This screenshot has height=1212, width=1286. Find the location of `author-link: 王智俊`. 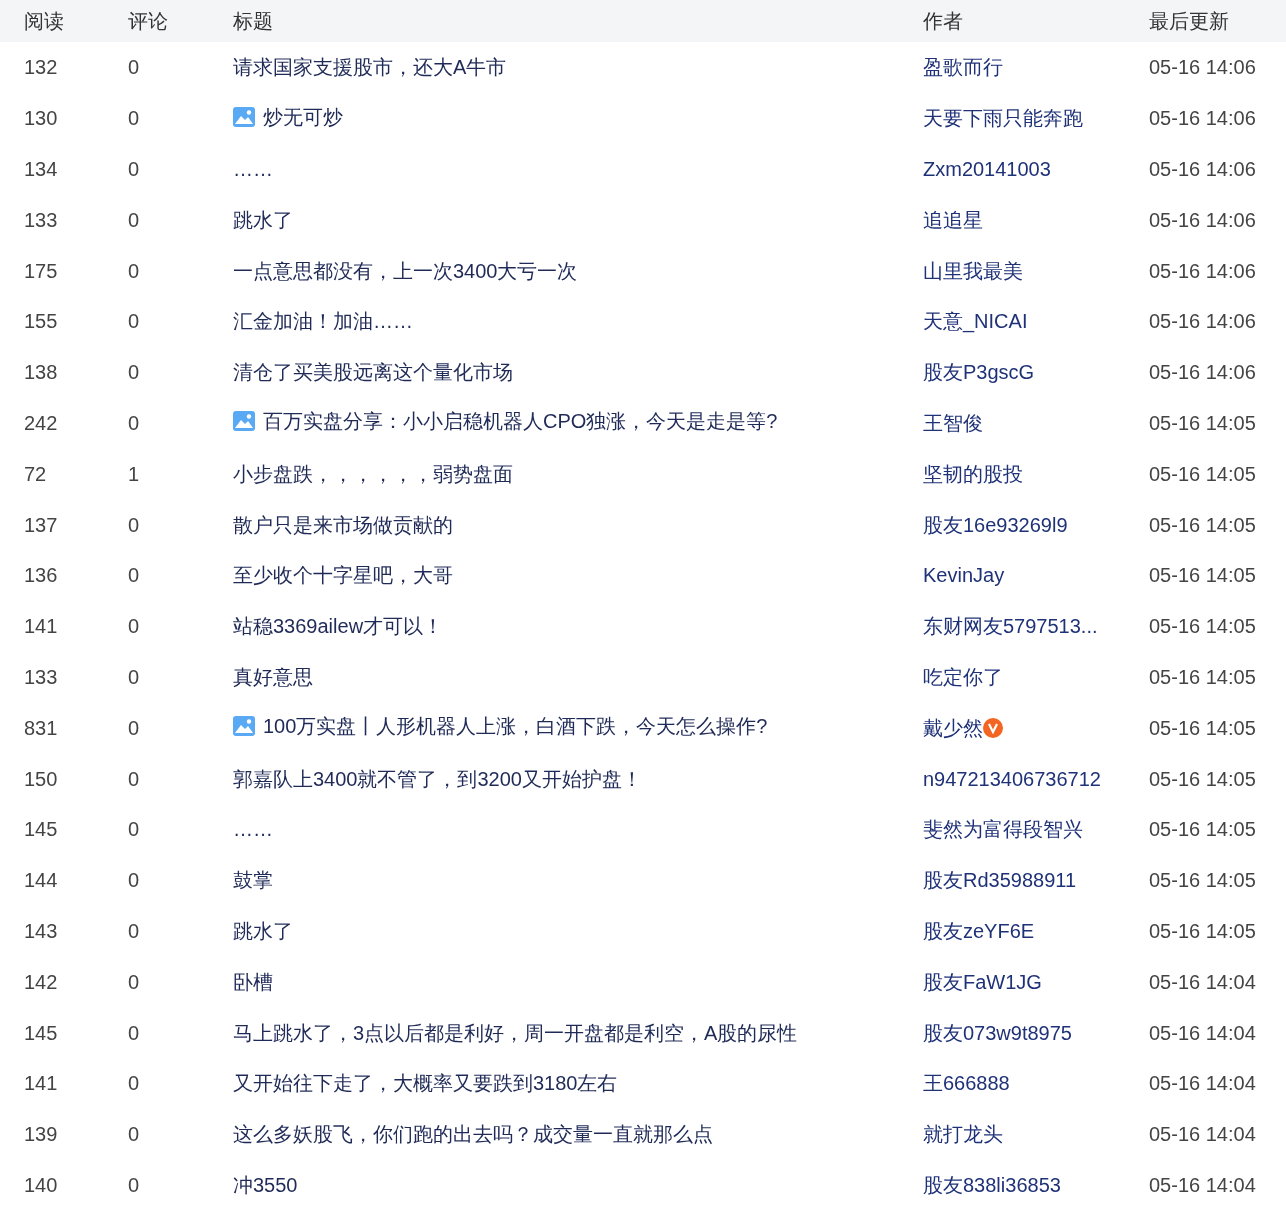

author-link: 王智俊 is located at coordinates (953, 422).